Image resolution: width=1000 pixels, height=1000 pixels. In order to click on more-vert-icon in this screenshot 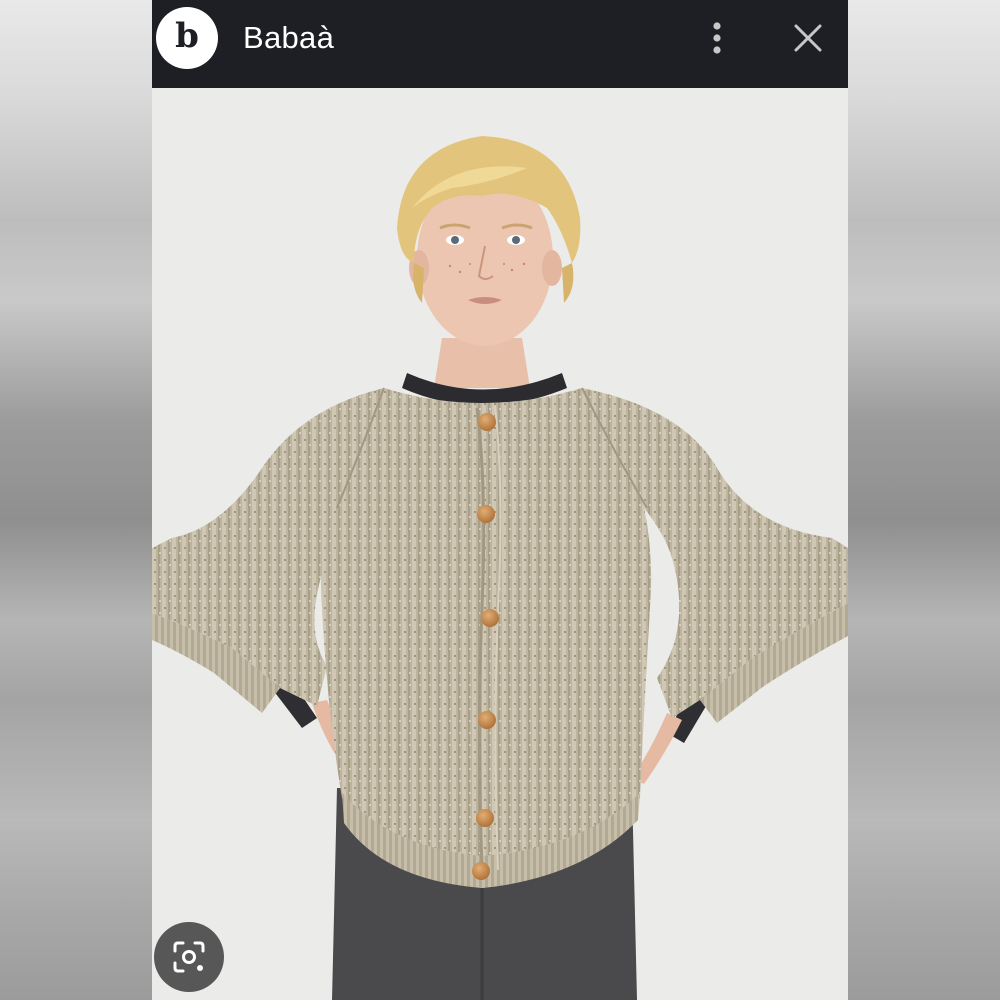, I will do `click(717, 38)`.